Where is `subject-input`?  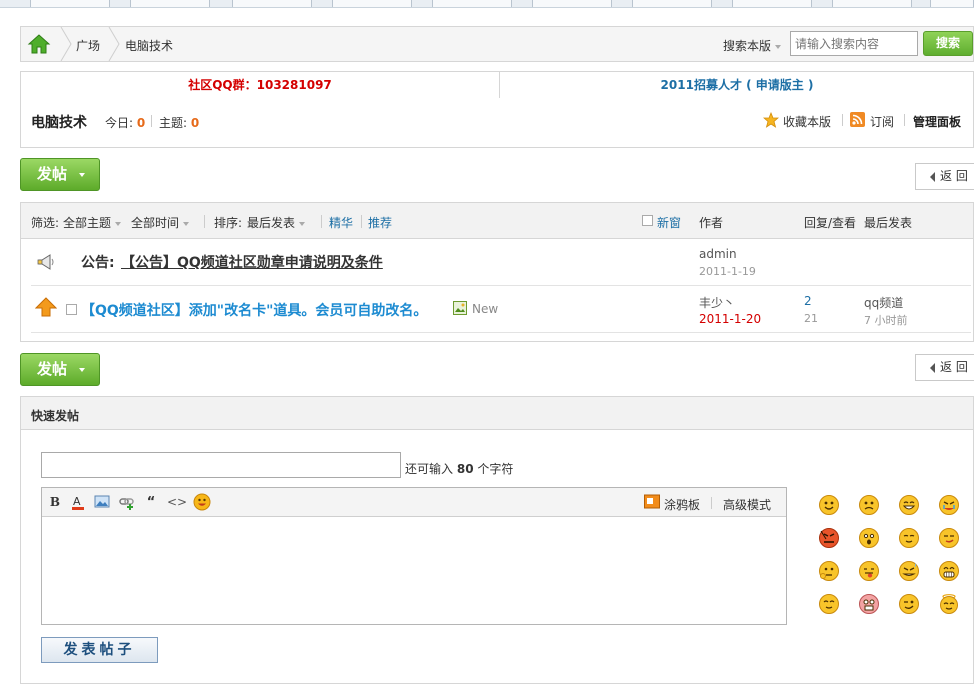
subject-input is located at coordinates (221, 465).